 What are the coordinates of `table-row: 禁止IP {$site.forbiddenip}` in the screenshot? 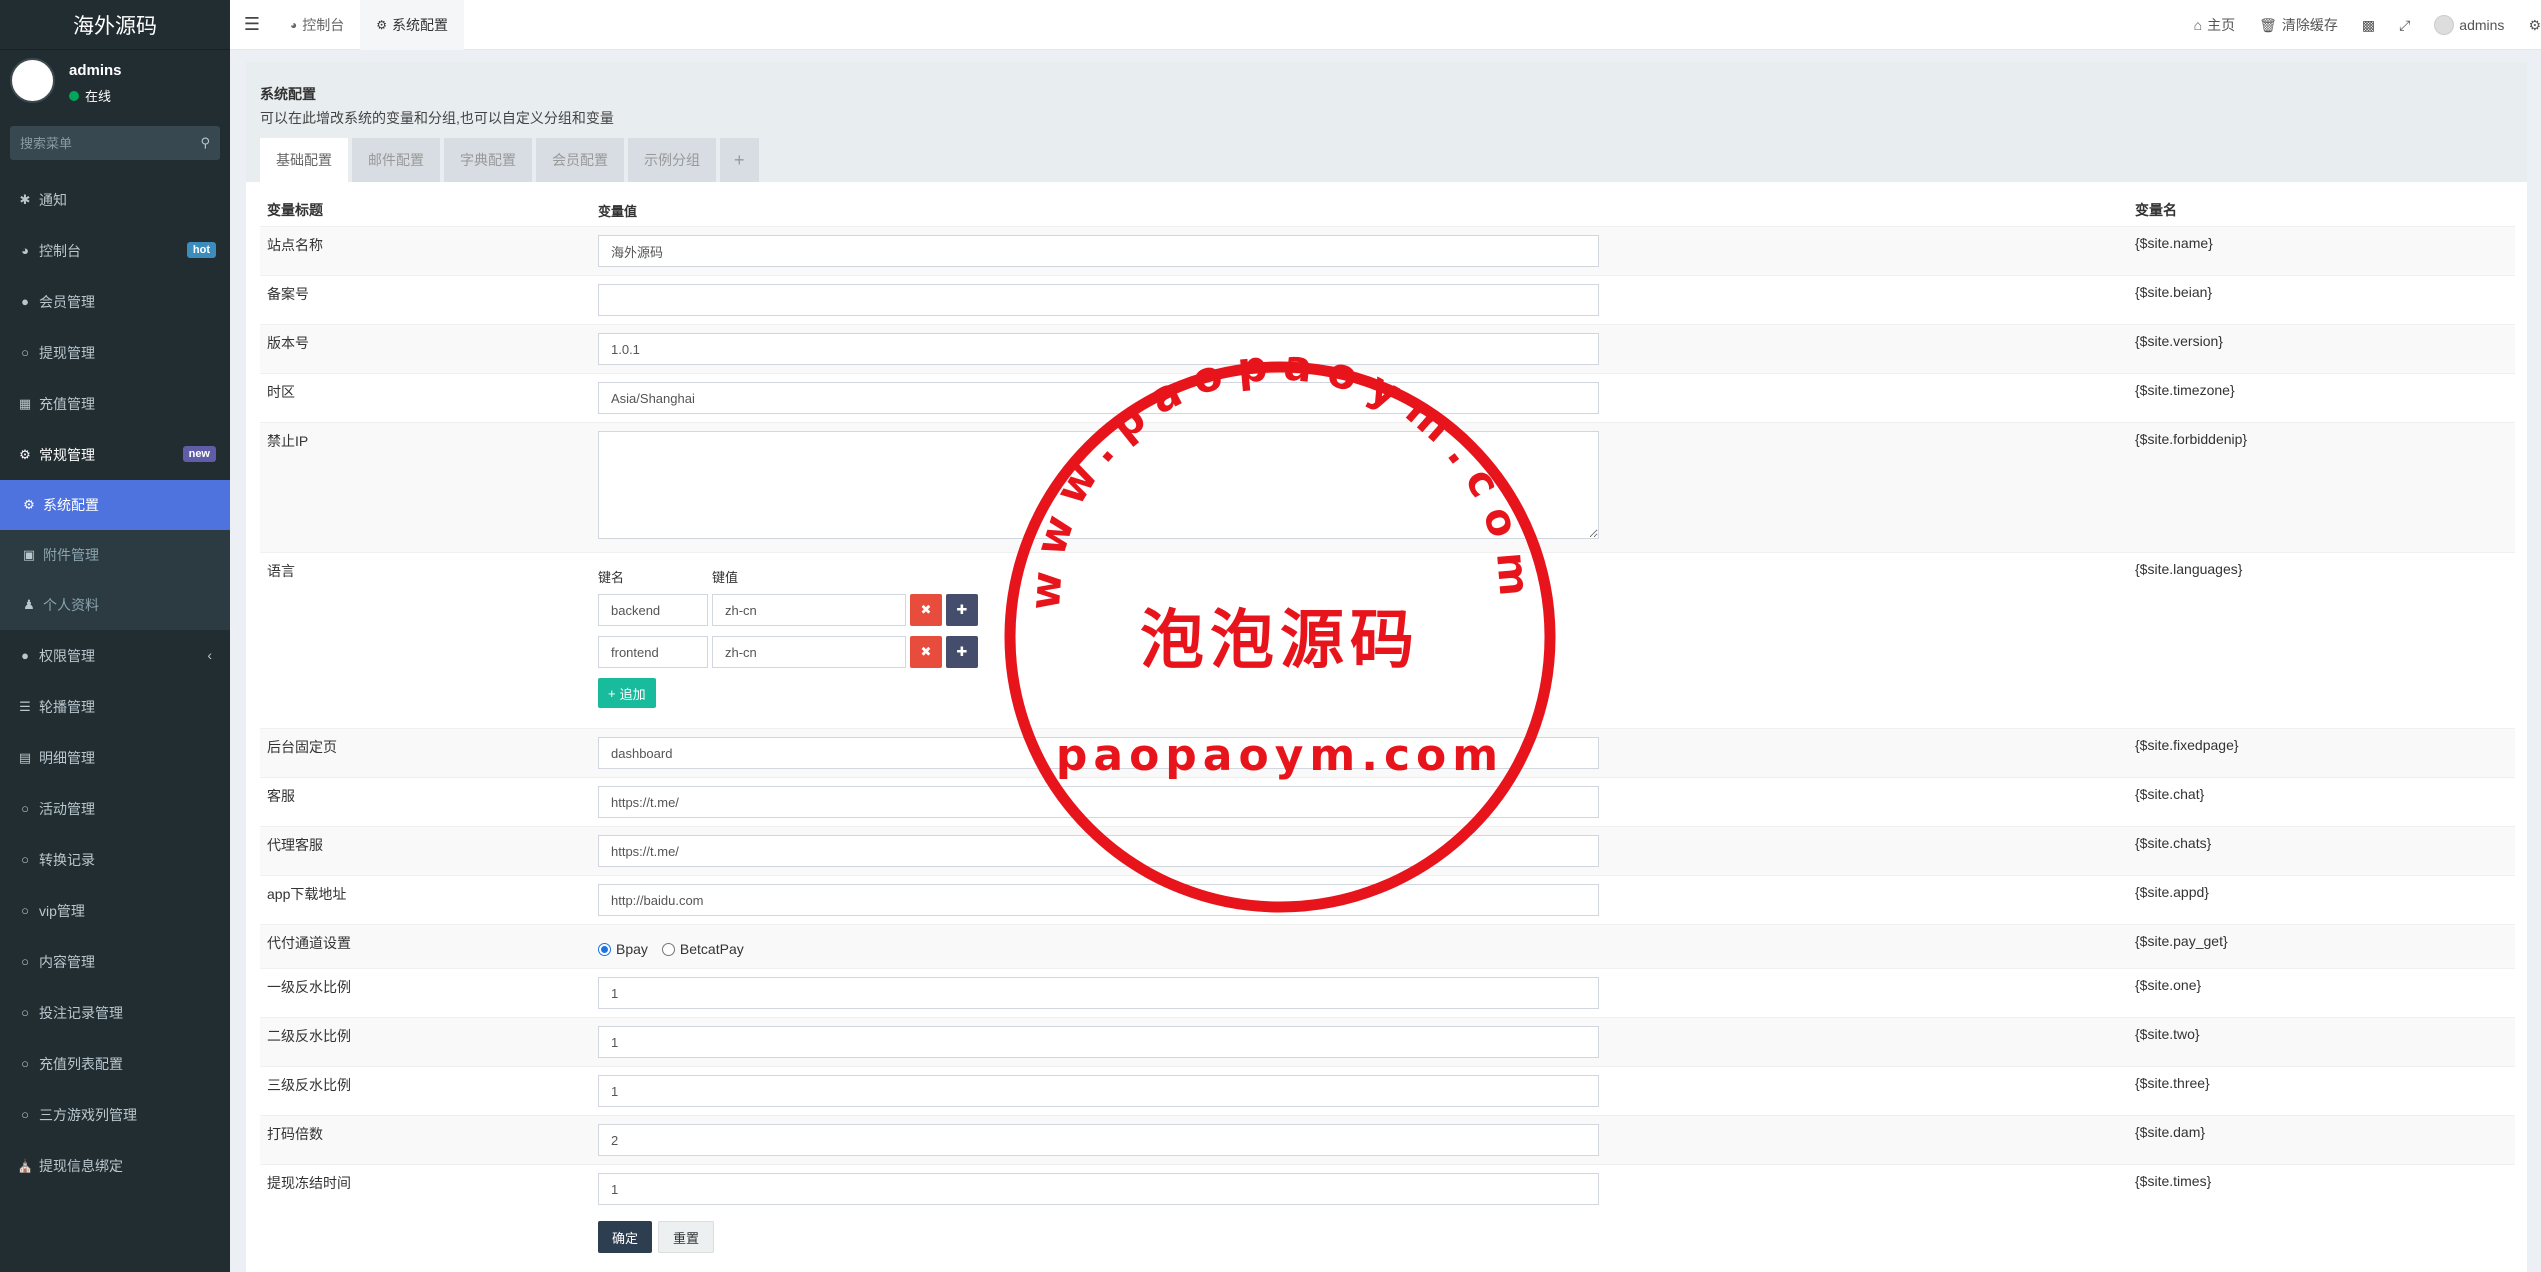 It's located at (1387, 487).